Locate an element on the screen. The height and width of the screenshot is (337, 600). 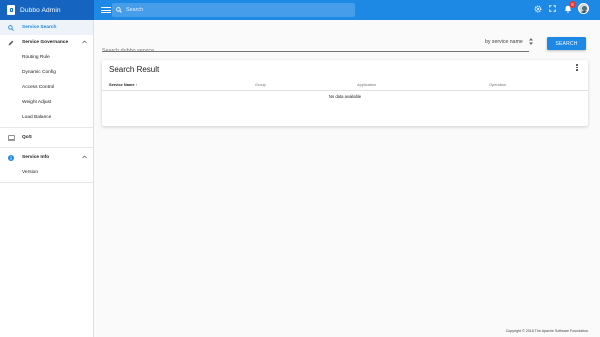
sidebar-item-load-balance: Load Balance is located at coordinates (46, 117).